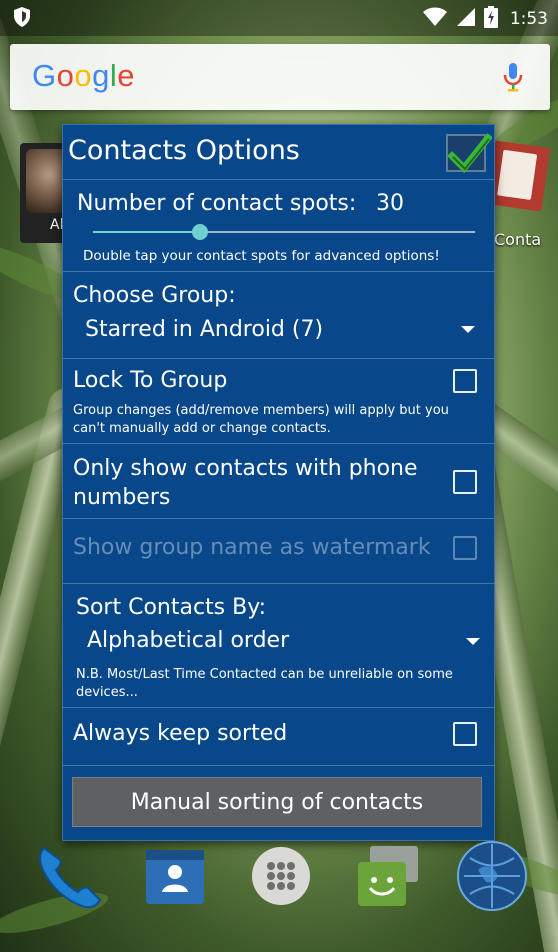 This screenshot has width=558, height=952. What do you see at coordinates (171, 607) in the screenshot?
I see `sort-label: Sort Contacts By:` at bounding box center [171, 607].